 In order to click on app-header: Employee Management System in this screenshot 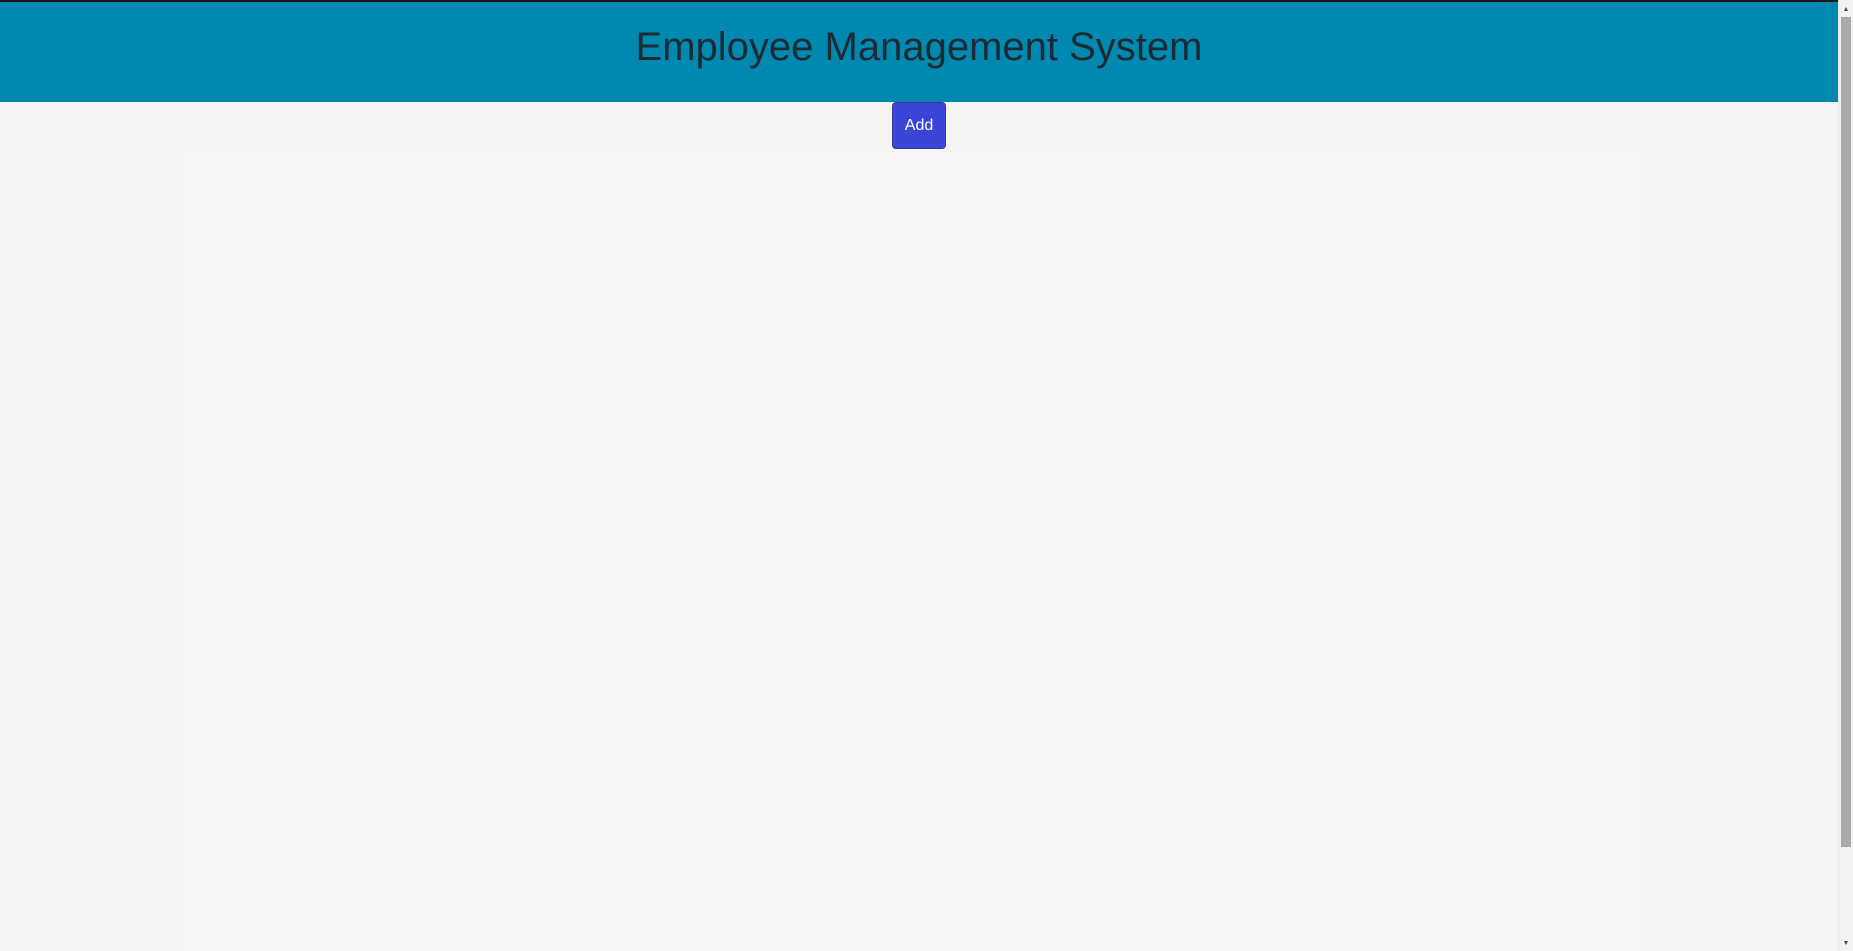, I will do `click(919, 52)`.